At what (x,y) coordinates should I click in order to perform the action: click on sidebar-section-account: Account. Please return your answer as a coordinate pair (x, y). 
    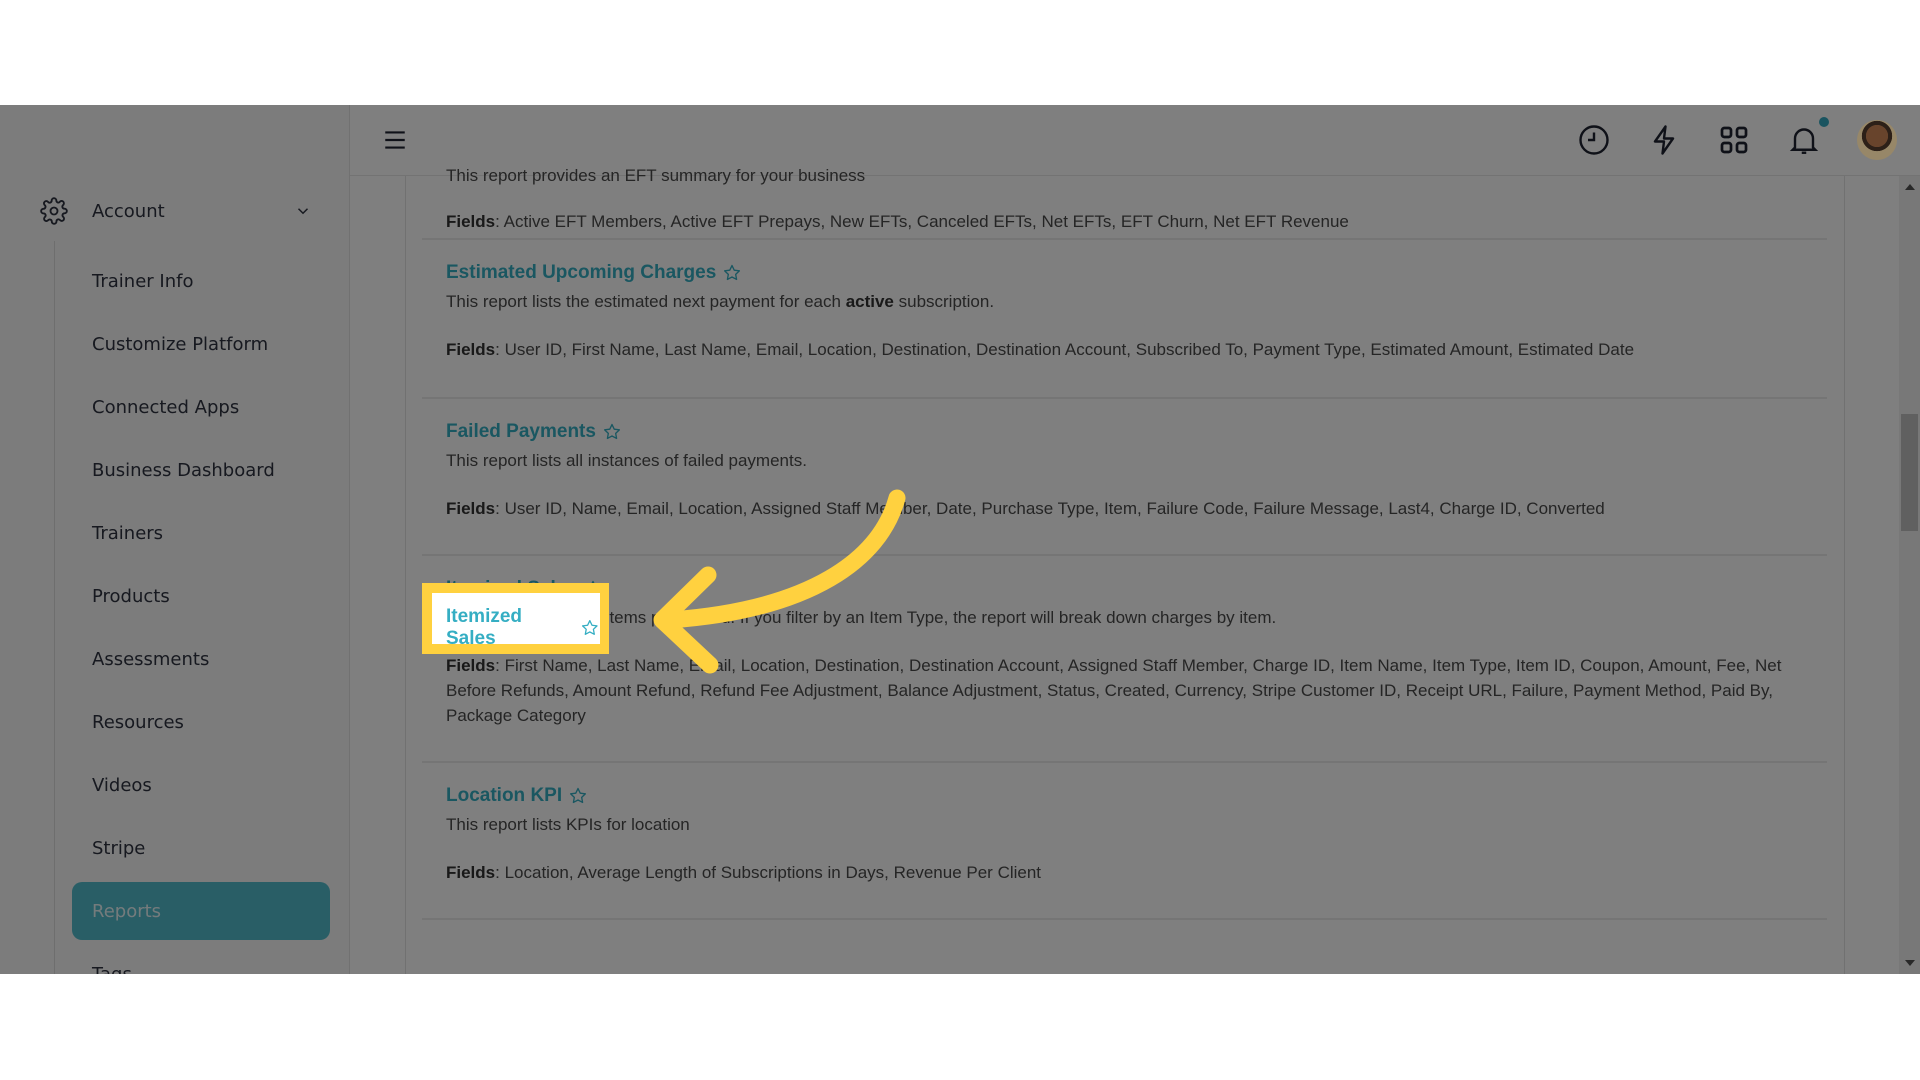
    Looking at the image, I should click on (176, 211).